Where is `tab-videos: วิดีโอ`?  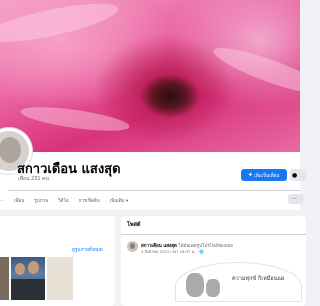
tab-videos: วิดีโอ is located at coordinates (63, 200).